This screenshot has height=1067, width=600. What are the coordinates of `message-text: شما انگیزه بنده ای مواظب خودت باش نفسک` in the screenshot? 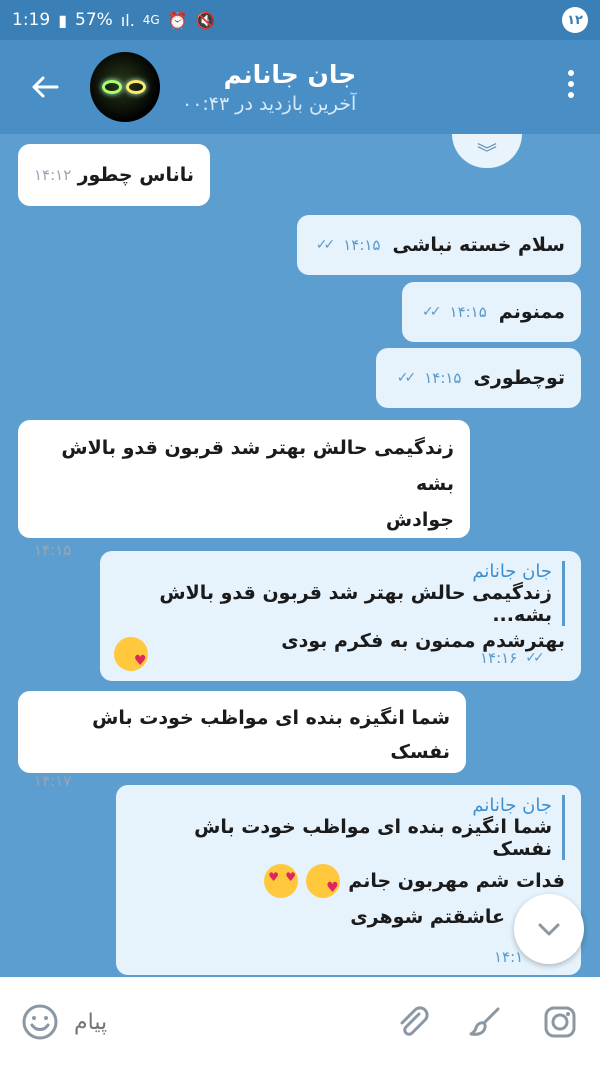 It's located at (271, 735).